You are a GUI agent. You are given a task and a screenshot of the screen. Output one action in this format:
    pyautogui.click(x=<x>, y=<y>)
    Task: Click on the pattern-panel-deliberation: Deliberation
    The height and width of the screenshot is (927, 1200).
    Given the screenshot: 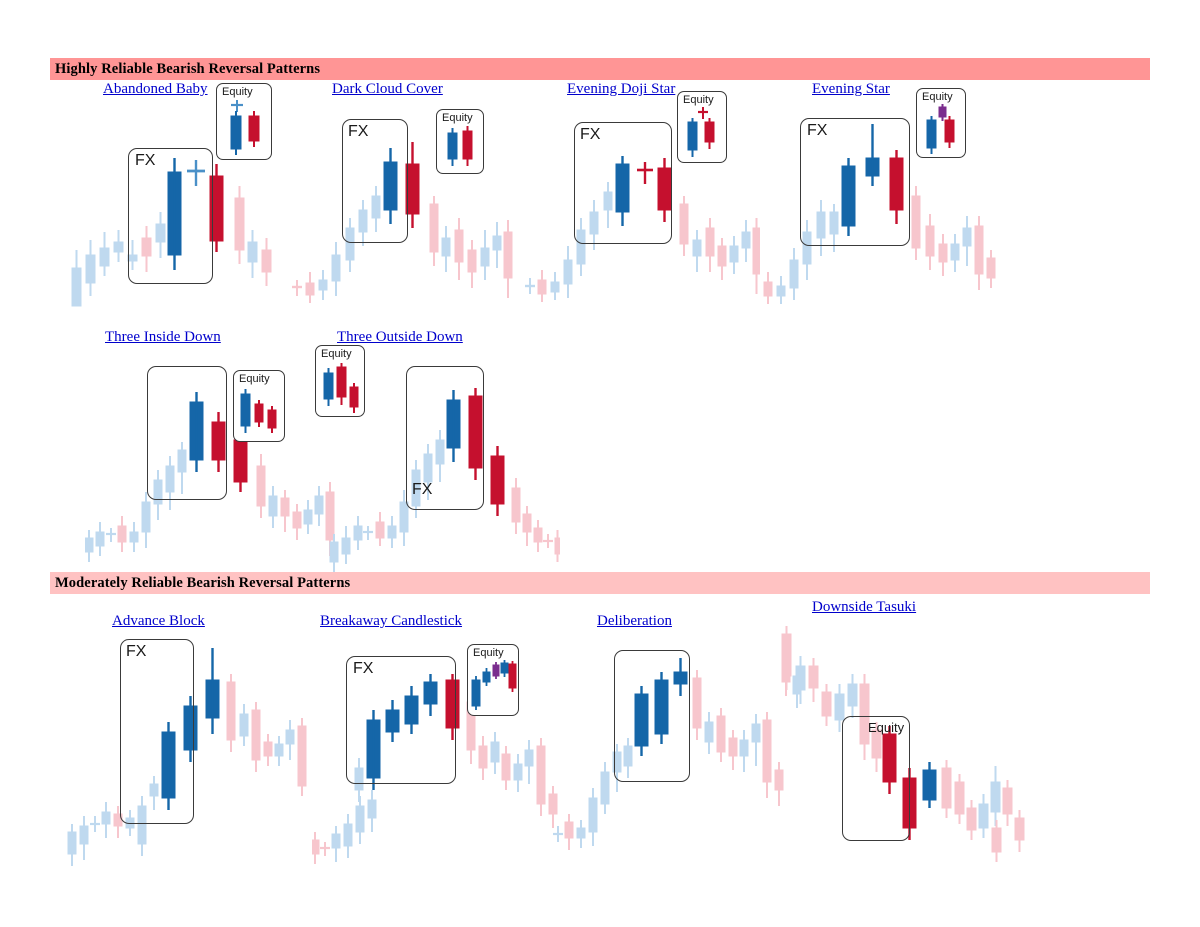 What is the action you would take?
    pyautogui.click(x=677, y=742)
    